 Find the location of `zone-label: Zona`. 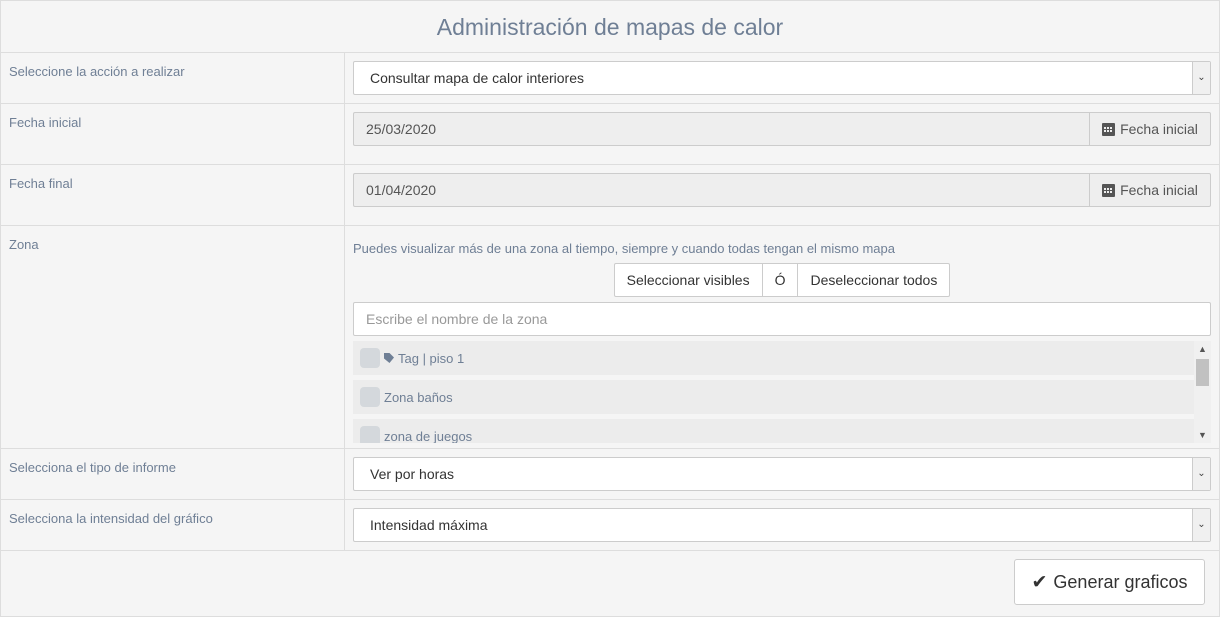

zone-label: Zona is located at coordinates (173, 337).